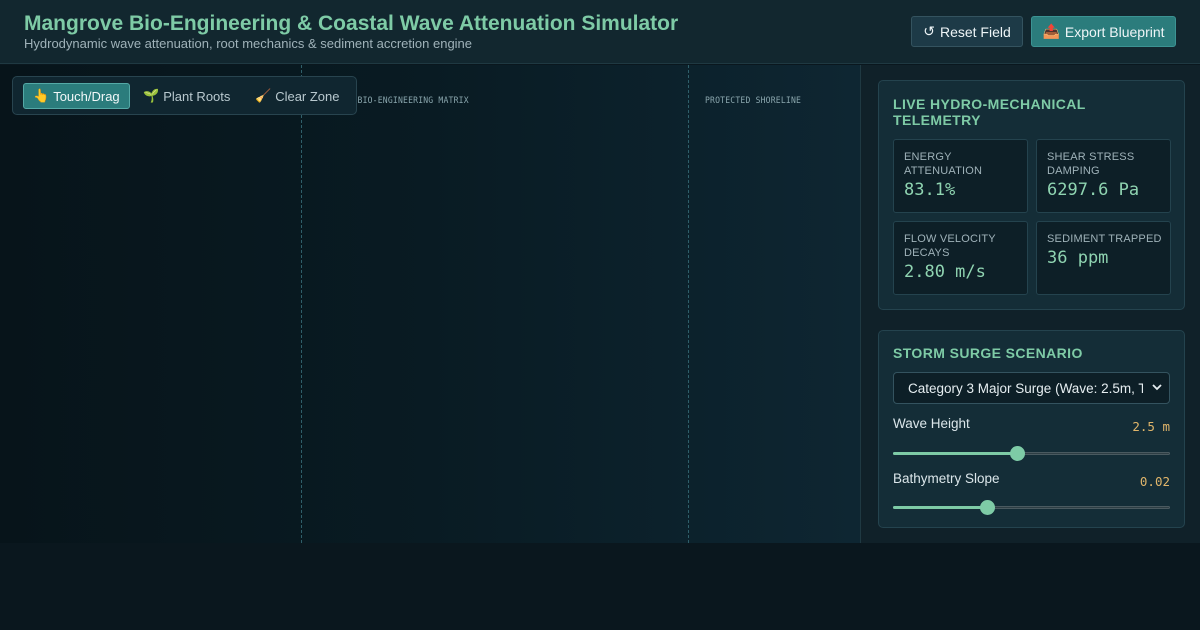  What do you see at coordinates (989, 112) in the screenshot?
I see `telemetry-title: LIVE HYDRO-MECHANICAL TELEMETRY` at bounding box center [989, 112].